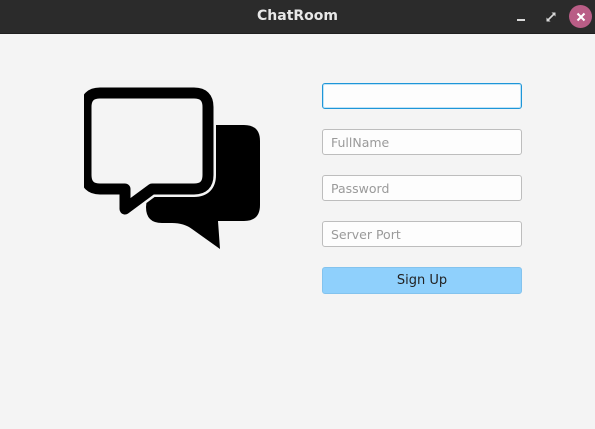 This screenshot has width=595, height=429. What do you see at coordinates (172, 168) in the screenshot?
I see `chat-bubbles-icon` at bounding box center [172, 168].